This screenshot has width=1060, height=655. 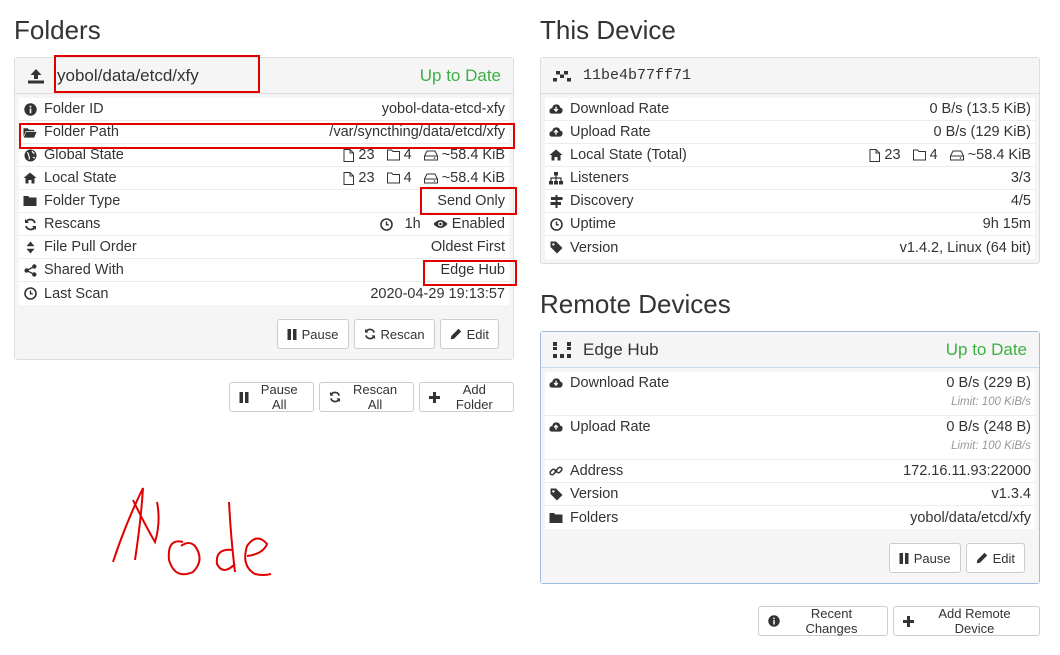 What do you see at coordinates (264, 201) in the screenshot?
I see `folder-row-type: Folder Type Send Only` at bounding box center [264, 201].